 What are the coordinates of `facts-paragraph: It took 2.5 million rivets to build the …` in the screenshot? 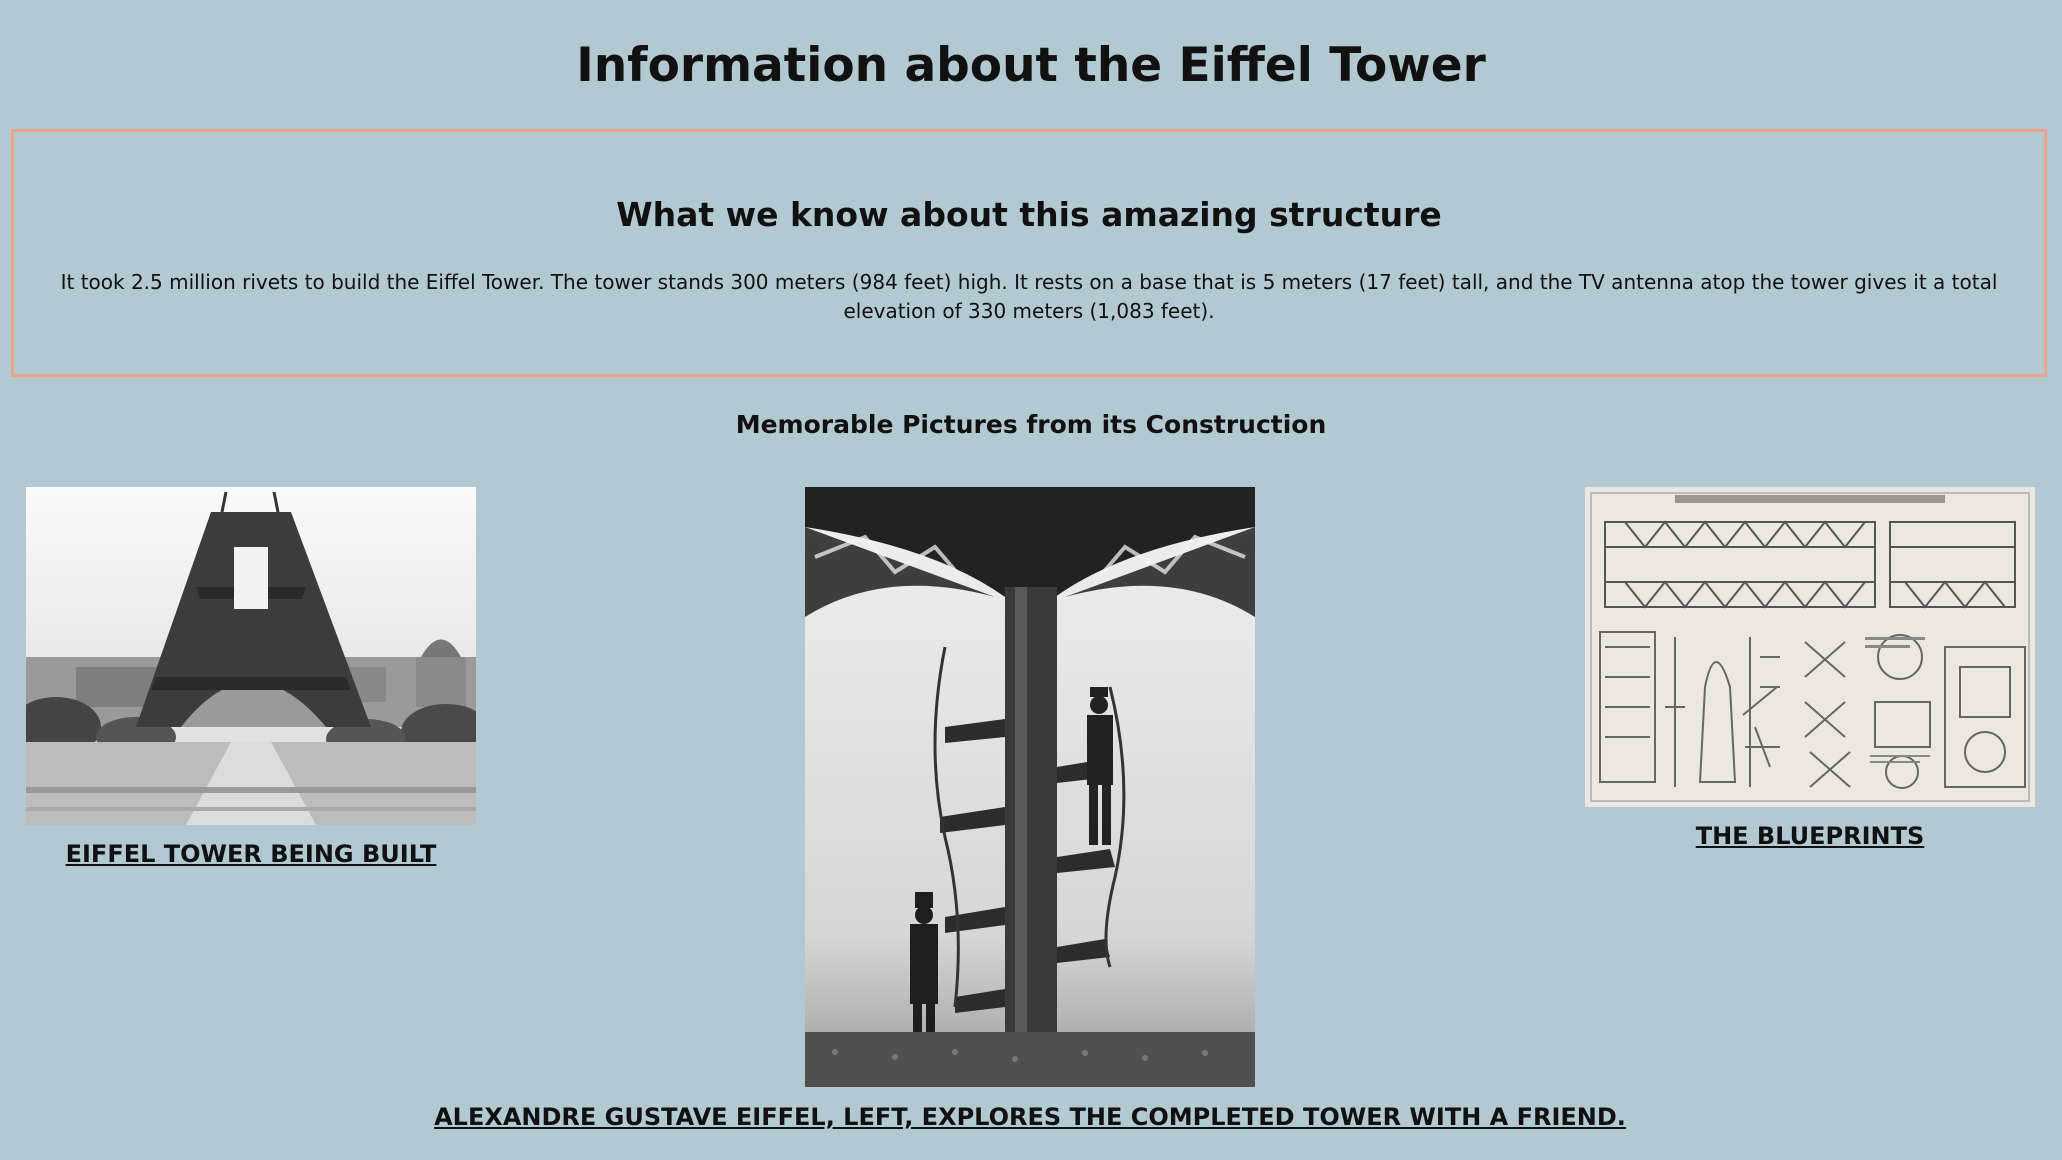 It's located at (1029, 296).